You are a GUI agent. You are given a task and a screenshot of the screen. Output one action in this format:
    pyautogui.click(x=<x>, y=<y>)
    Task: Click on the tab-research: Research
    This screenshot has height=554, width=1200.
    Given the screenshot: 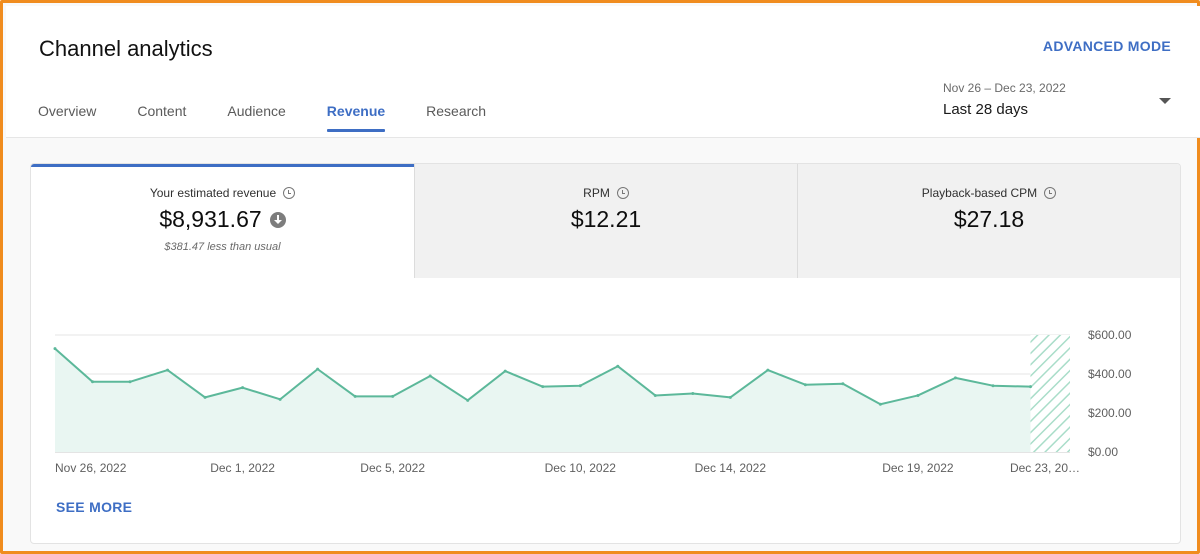 What is the action you would take?
    pyautogui.click(x=456, y=117)
    